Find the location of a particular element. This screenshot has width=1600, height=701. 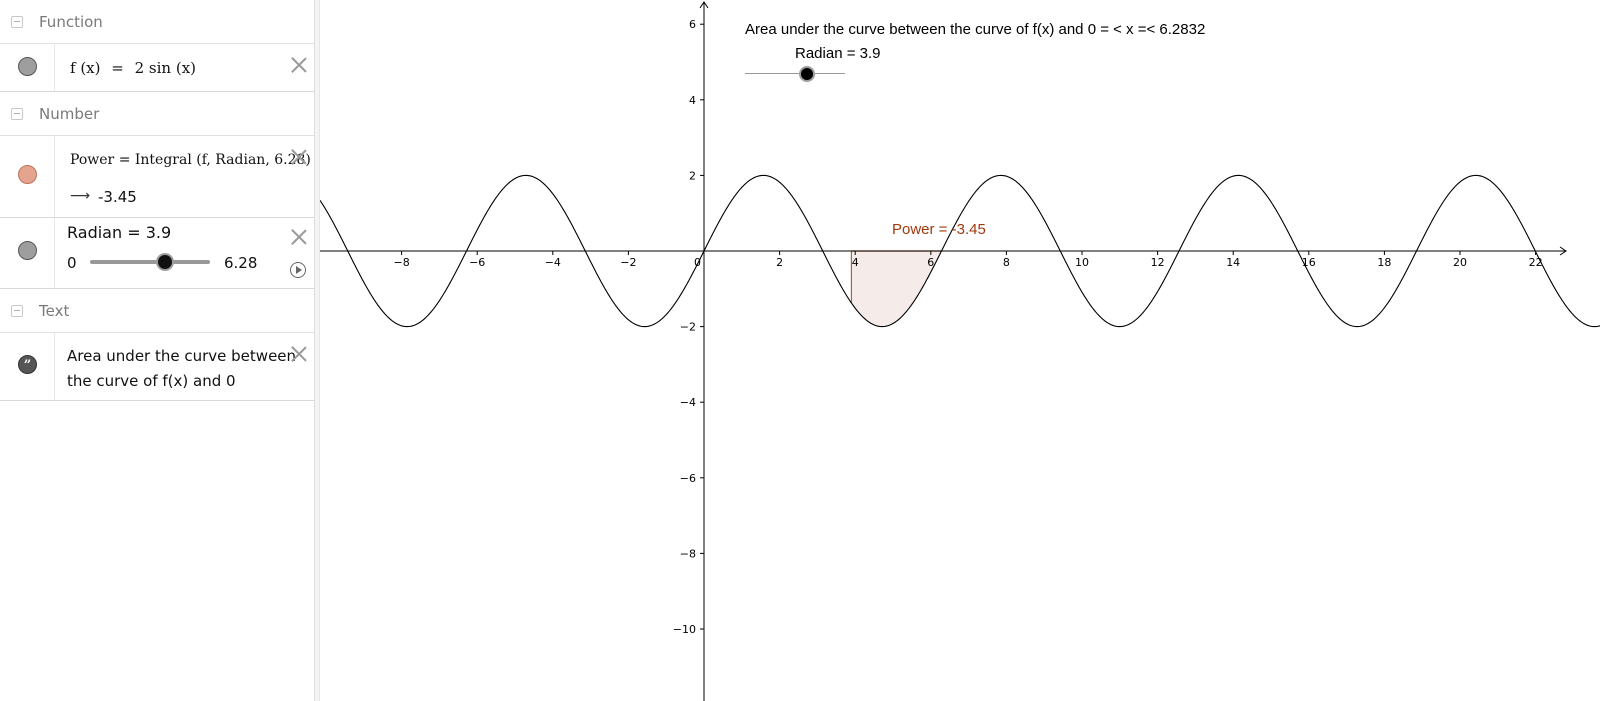

y-tick-label: −6 is located at coordinates (688, 478).